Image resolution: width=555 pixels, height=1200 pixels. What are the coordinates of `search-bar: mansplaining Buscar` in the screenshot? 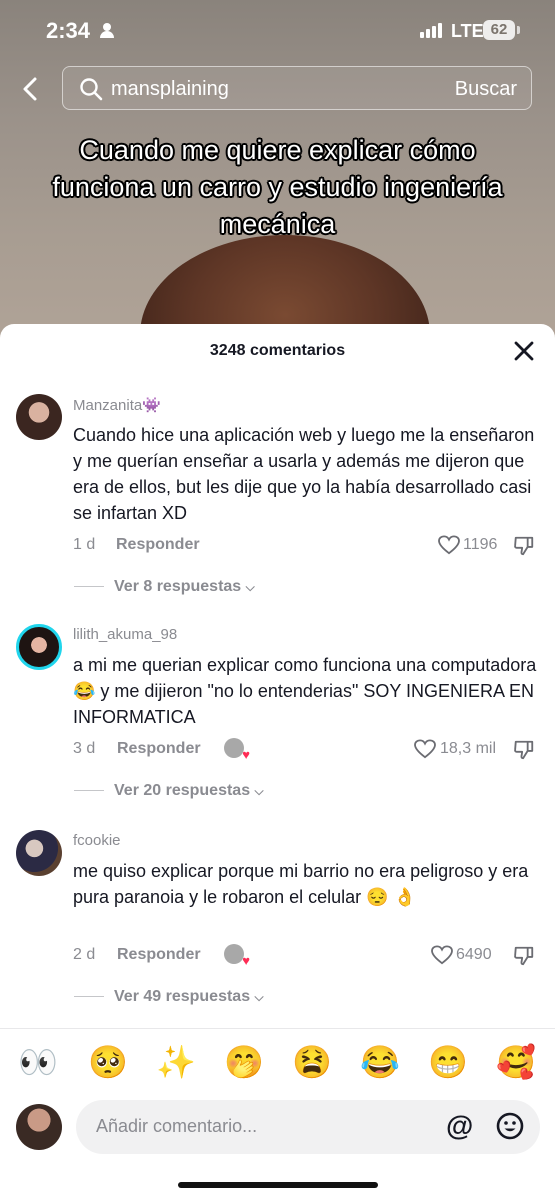 It's located at (297, 88).